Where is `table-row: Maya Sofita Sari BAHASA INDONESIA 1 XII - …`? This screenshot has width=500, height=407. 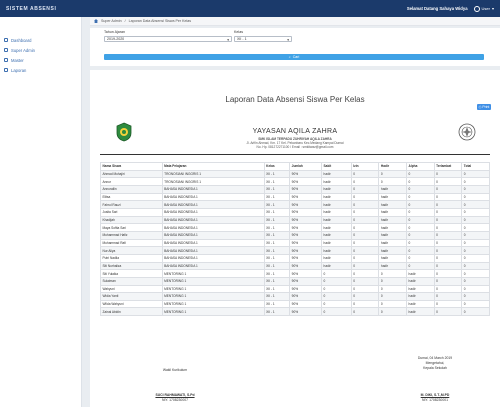
table-row: Maya Sofita Sari BAHASA INDONESIA 1 XII - … is located at coordinates (295, 227).